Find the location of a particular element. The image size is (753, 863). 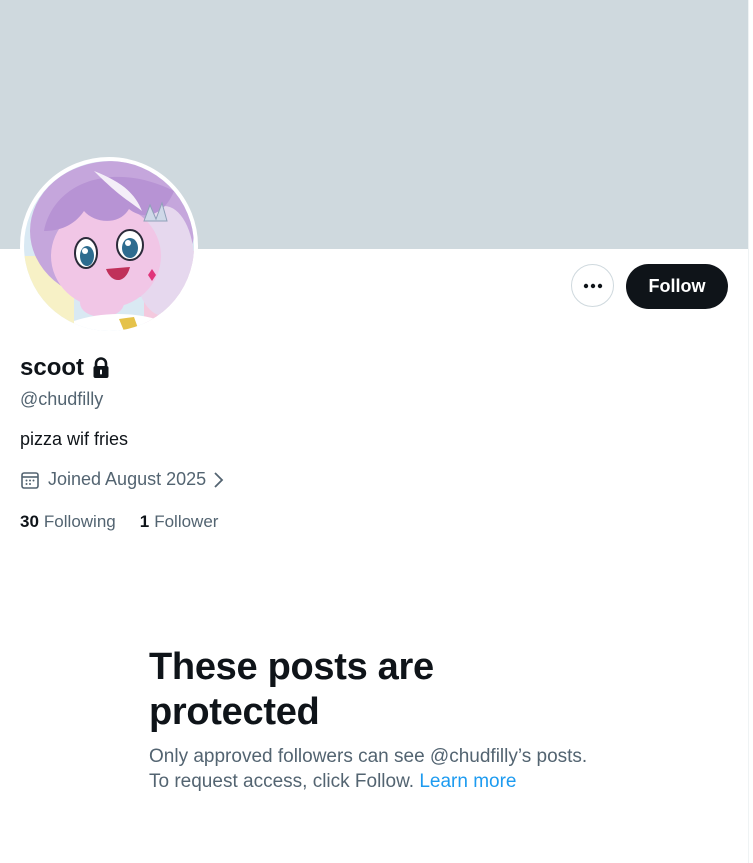

avatar-illustration is located at coordinates (109, 246).